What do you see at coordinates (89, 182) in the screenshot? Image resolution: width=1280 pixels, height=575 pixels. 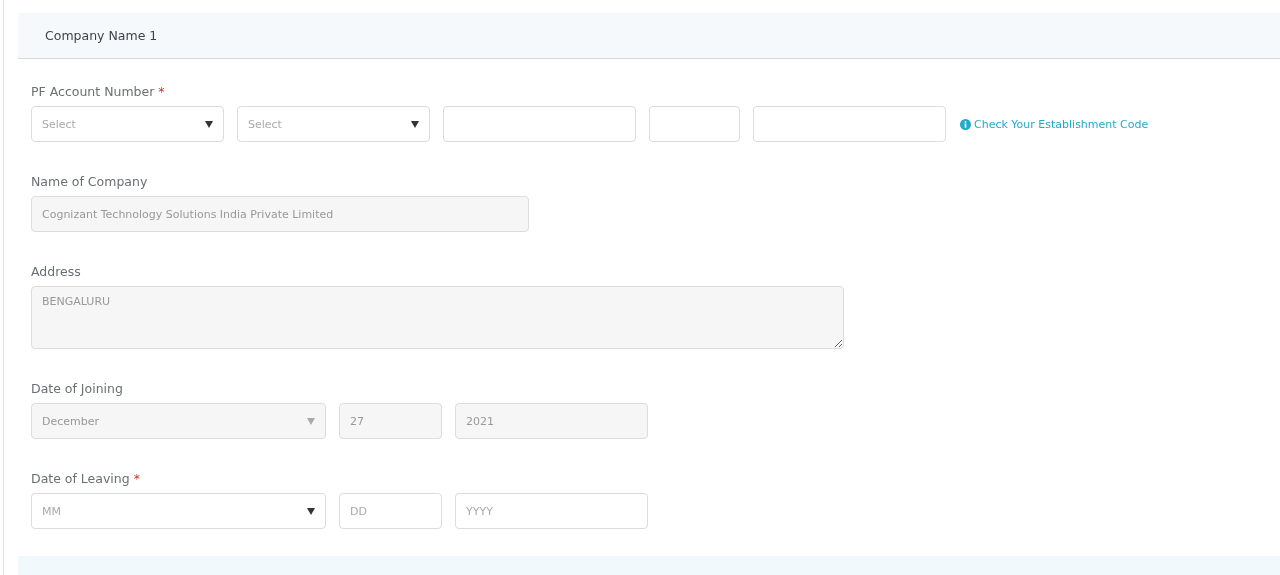 I see `field-label: Name of Company` at bounding box center [89, 182].